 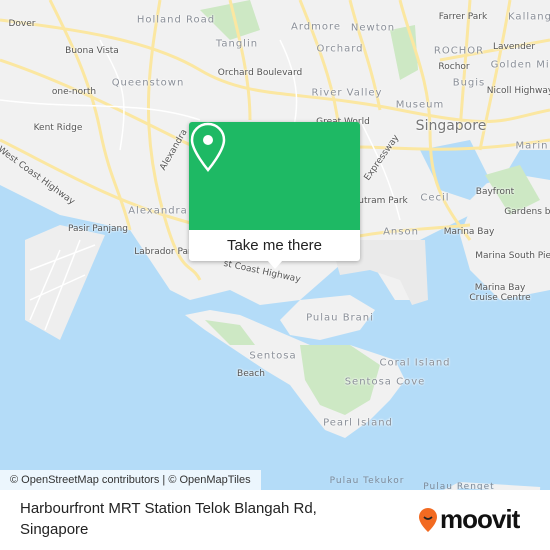 What do you see at coordinates (74, 92) in the screenshot?
I see `label-one-north: one-north` at bounding box center [74, 92].